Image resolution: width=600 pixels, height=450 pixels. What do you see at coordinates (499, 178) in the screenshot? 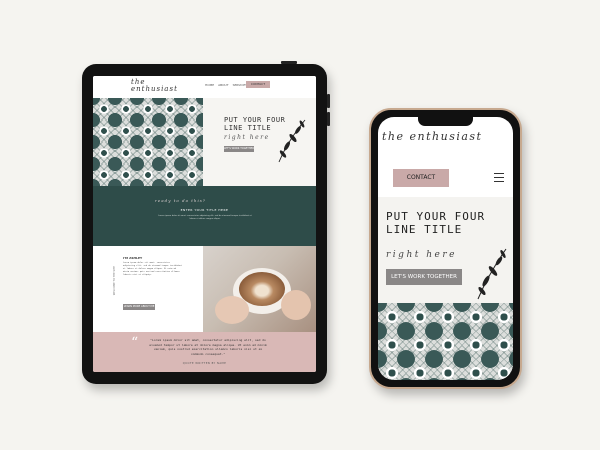
I see `hamburger-menu-icon` at bounding box center [499, 178].